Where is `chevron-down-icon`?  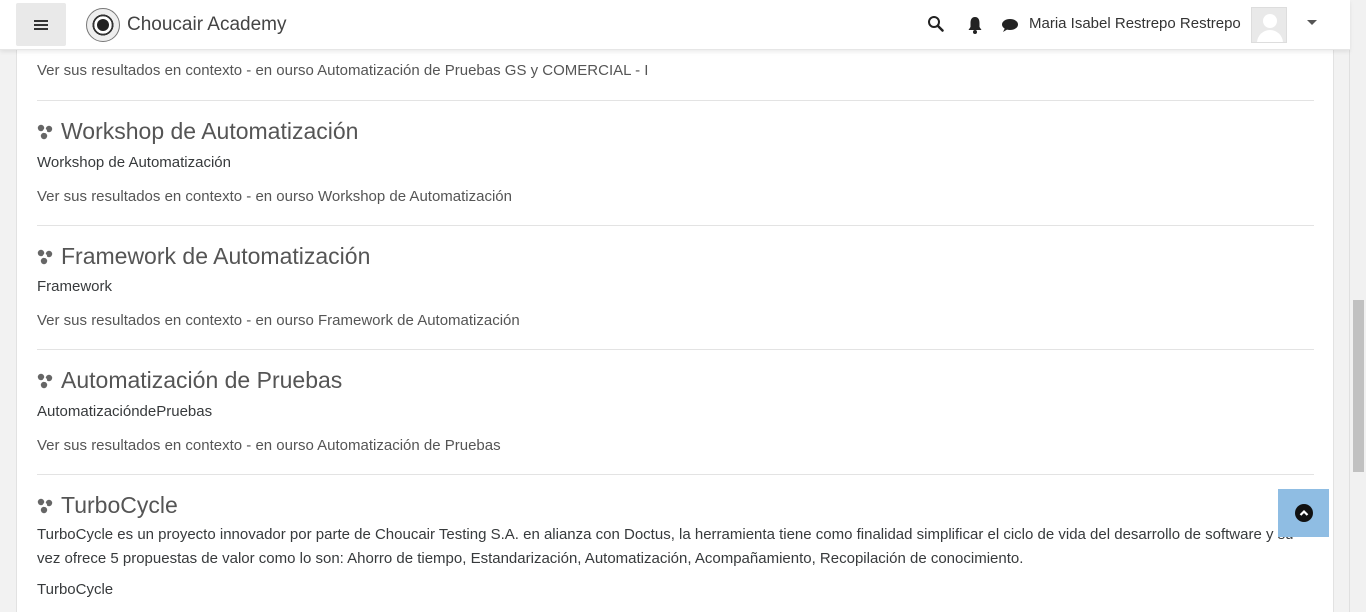 chevron-down-icon is located at coordinates (1312, 22).